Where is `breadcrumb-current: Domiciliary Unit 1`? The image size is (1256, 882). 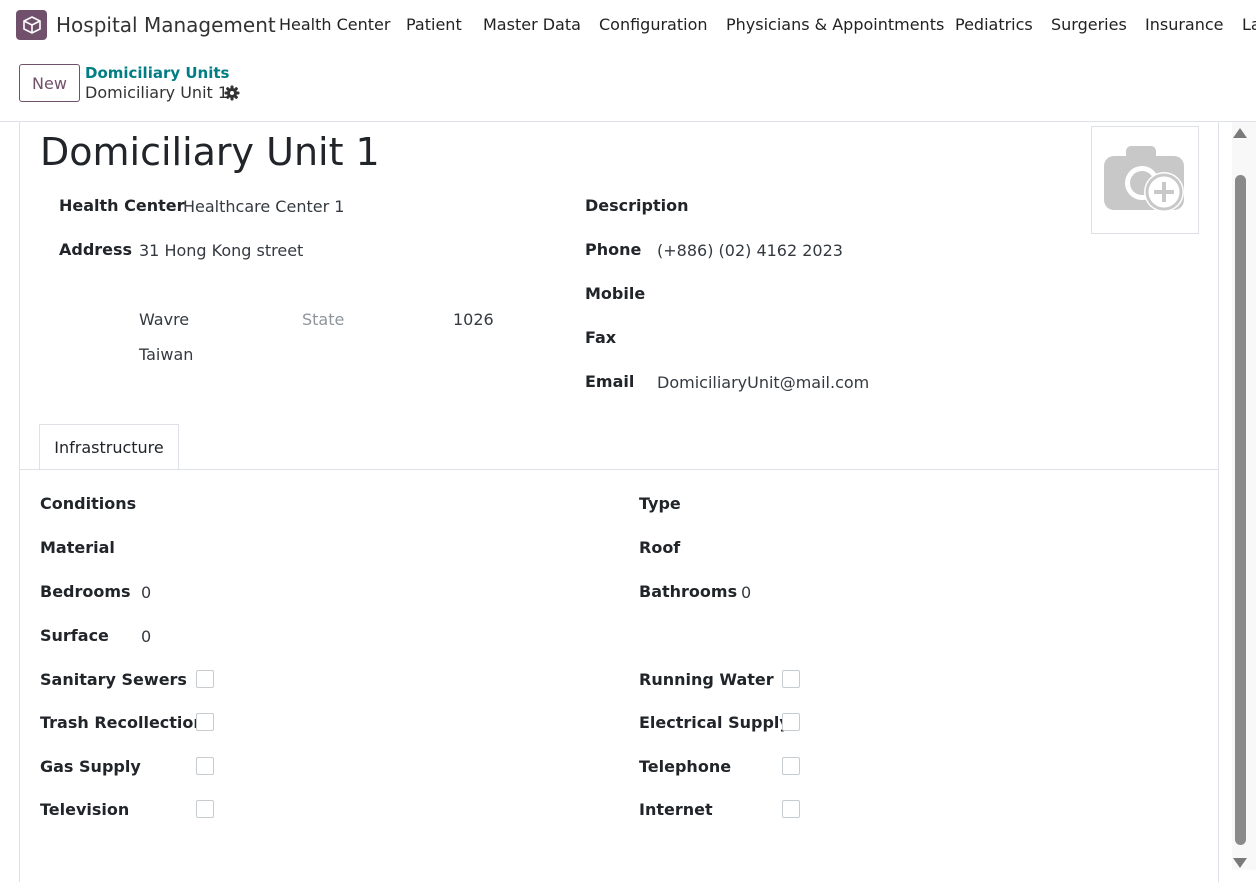
breadcrumb-current: Domiciliary Unit 1 is located at coordinates (157, 92).